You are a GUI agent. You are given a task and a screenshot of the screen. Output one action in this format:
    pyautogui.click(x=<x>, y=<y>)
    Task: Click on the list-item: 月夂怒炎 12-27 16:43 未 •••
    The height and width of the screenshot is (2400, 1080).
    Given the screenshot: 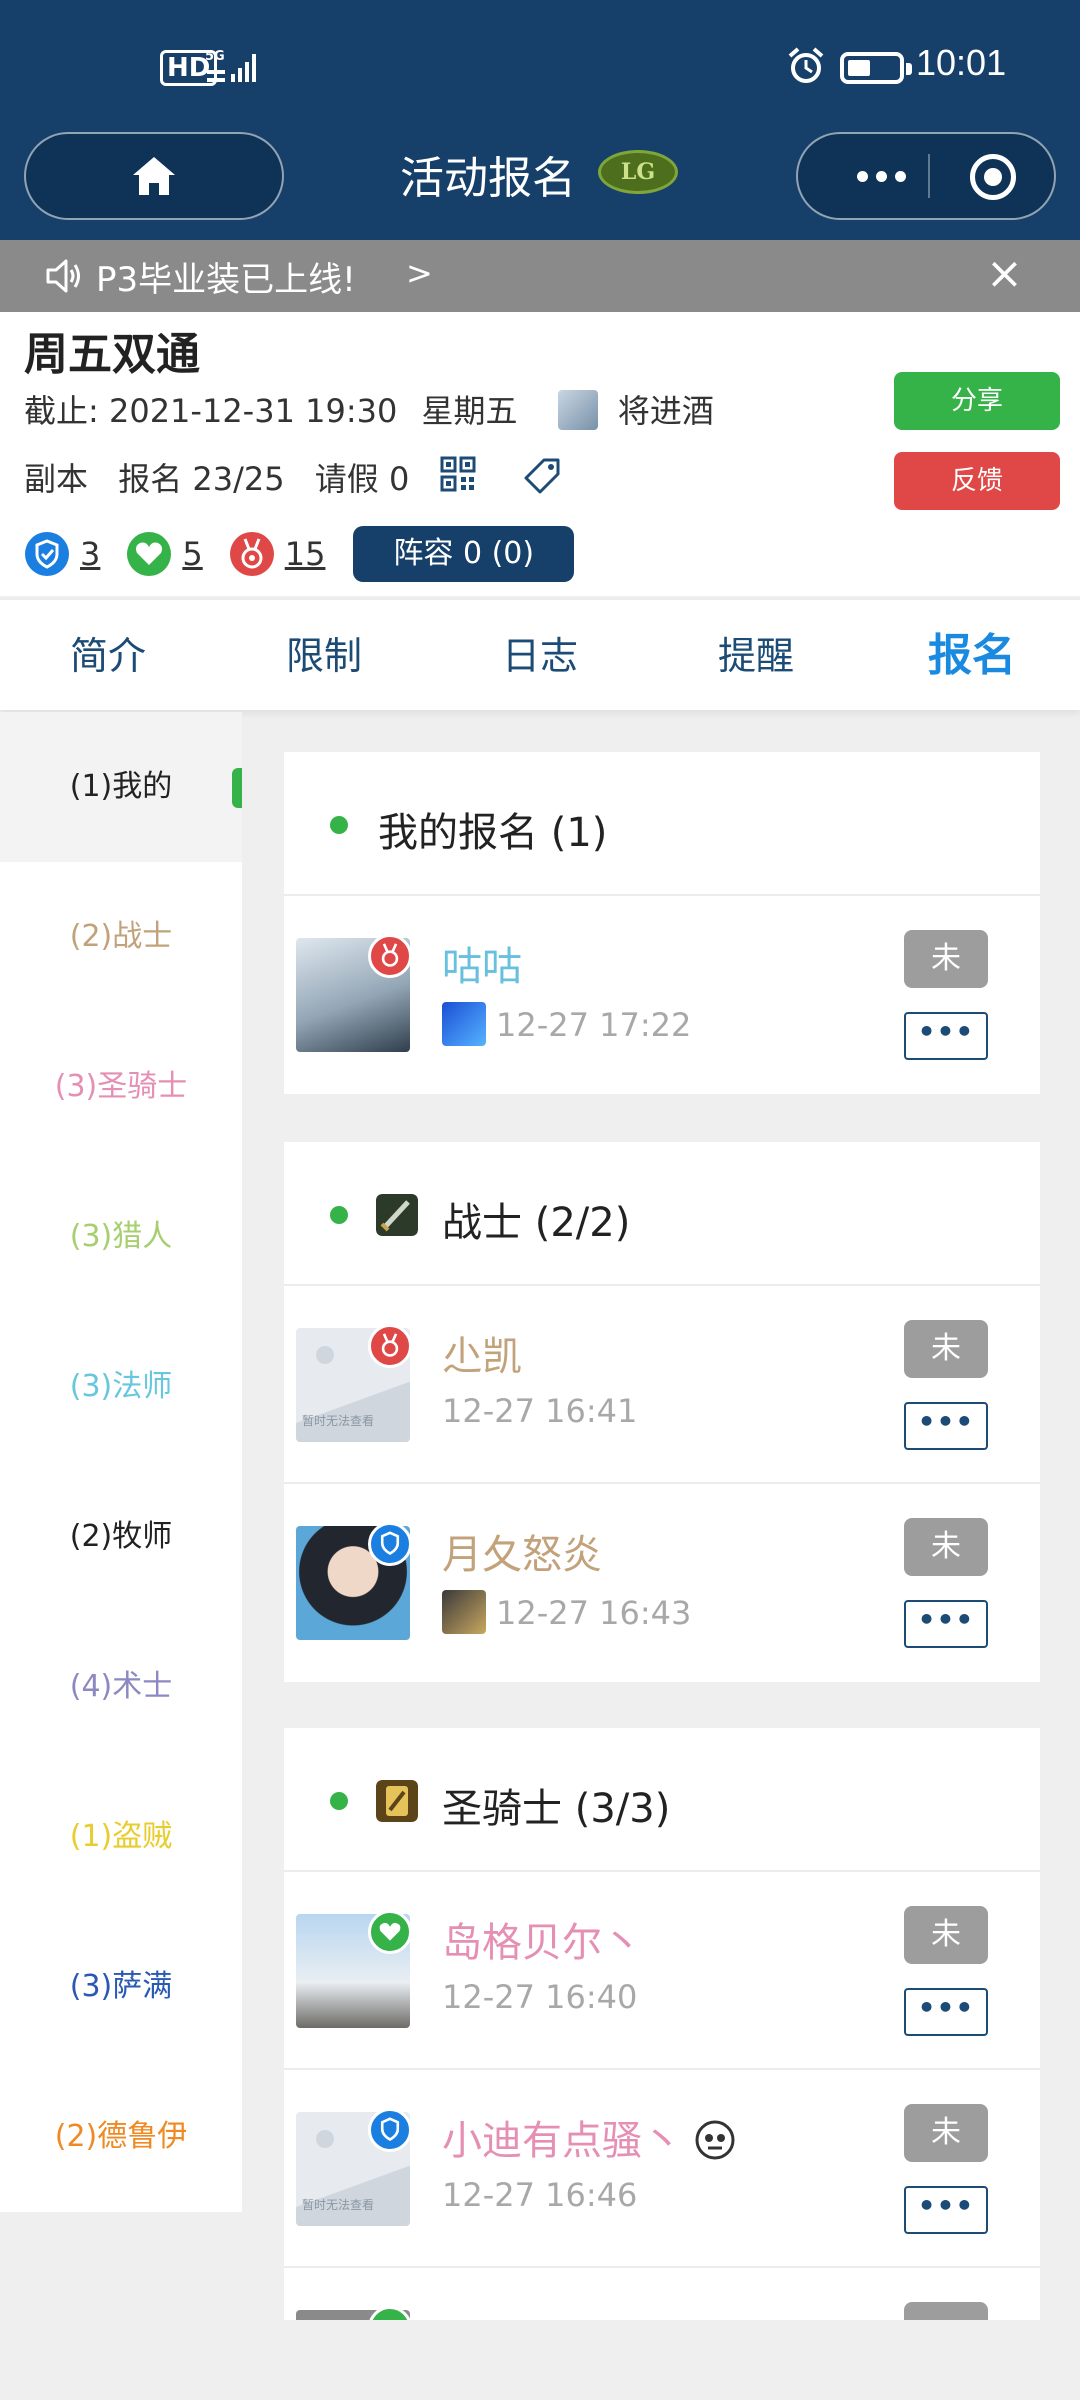 What is the action you would take?
    pyautogui.click(x=662, y=1583)
    